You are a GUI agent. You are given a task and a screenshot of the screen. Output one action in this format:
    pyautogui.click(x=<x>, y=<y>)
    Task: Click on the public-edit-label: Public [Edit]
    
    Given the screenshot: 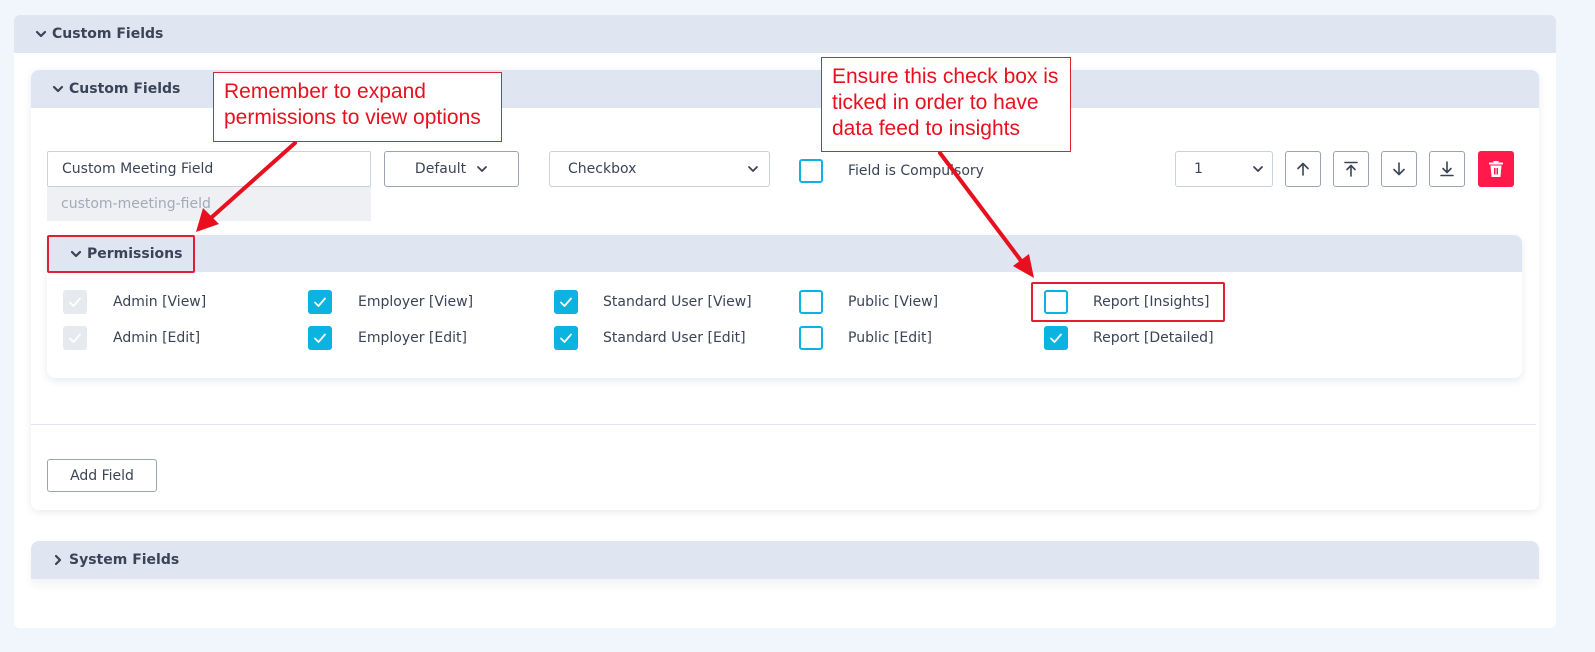 What is the action you would take?
    pyautogui.click(x=890, y=338)
    